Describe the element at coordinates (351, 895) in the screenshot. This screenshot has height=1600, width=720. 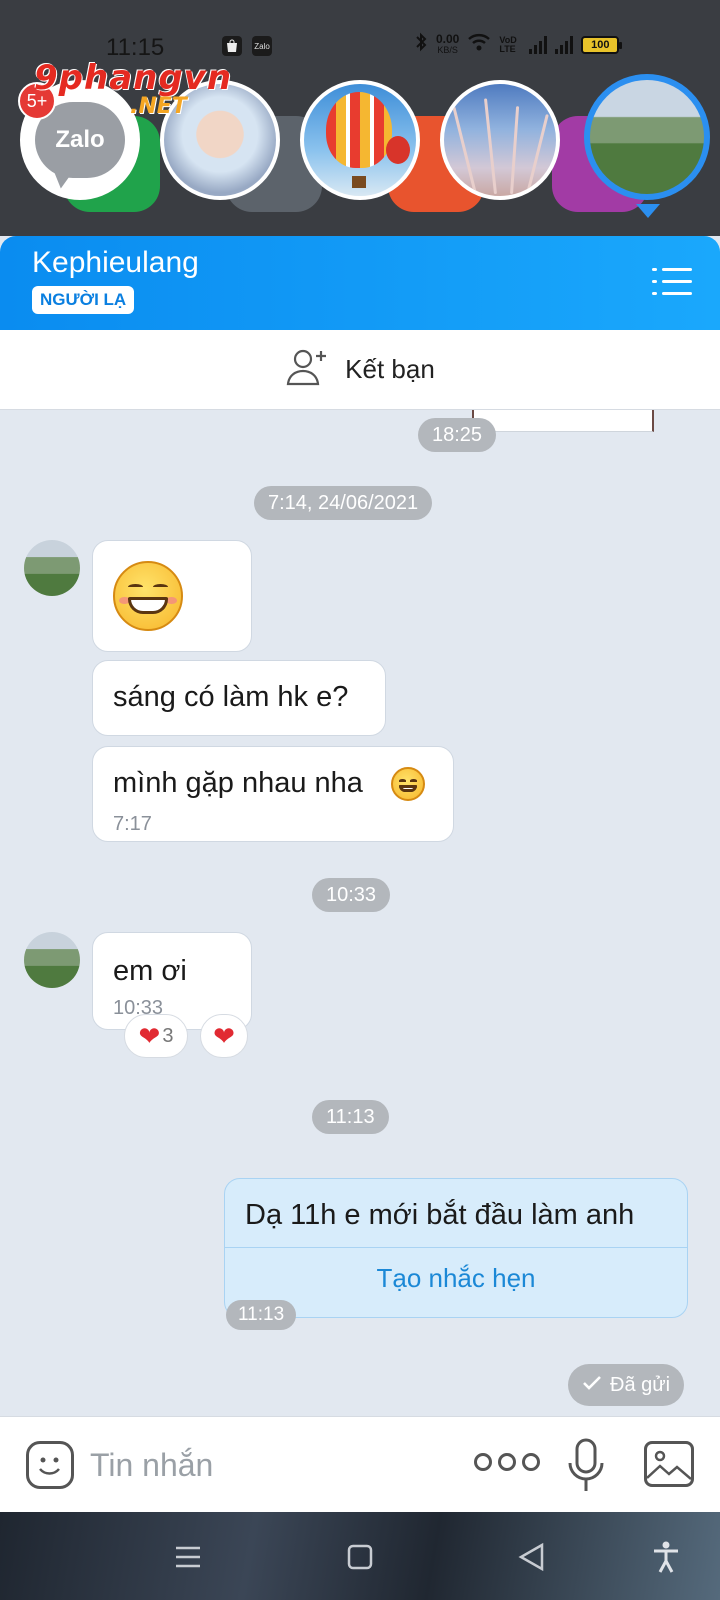
I see `time-separator: 10:33` at that location.